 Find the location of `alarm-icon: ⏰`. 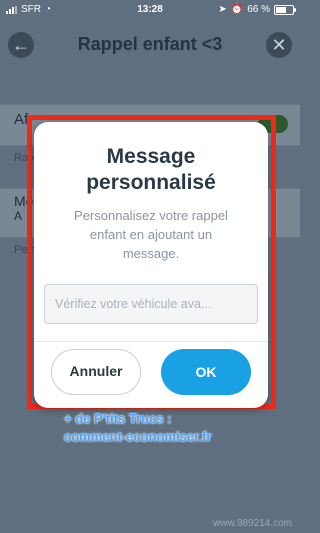

alarm-icon: ⏰ is located at coordinates (237, 9).